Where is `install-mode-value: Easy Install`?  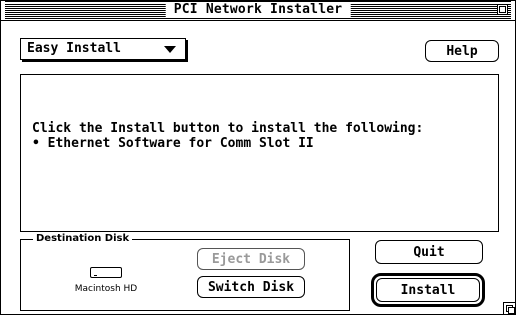 install-mode-value: Easy Install is located at coordinates (74, 48).